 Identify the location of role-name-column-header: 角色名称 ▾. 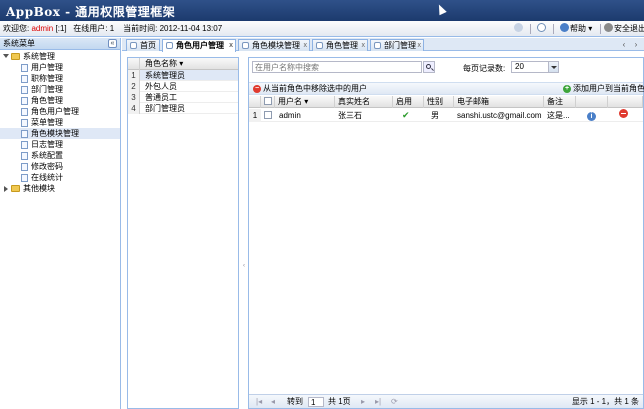
(164, 64).